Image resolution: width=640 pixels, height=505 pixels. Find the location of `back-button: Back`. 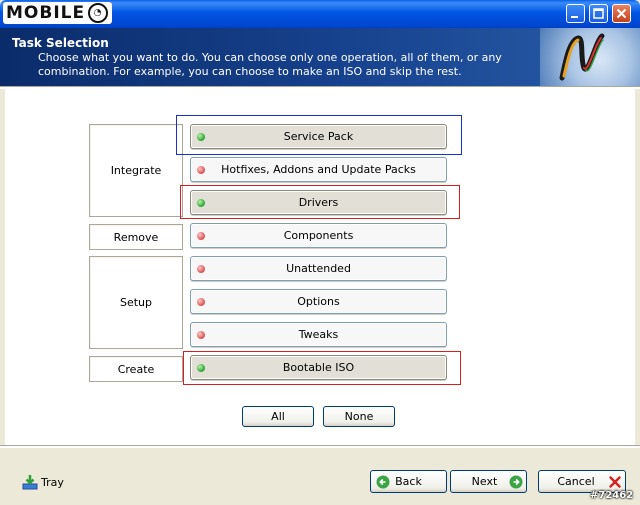

back-button: Back is located at coordinates (408, 481).